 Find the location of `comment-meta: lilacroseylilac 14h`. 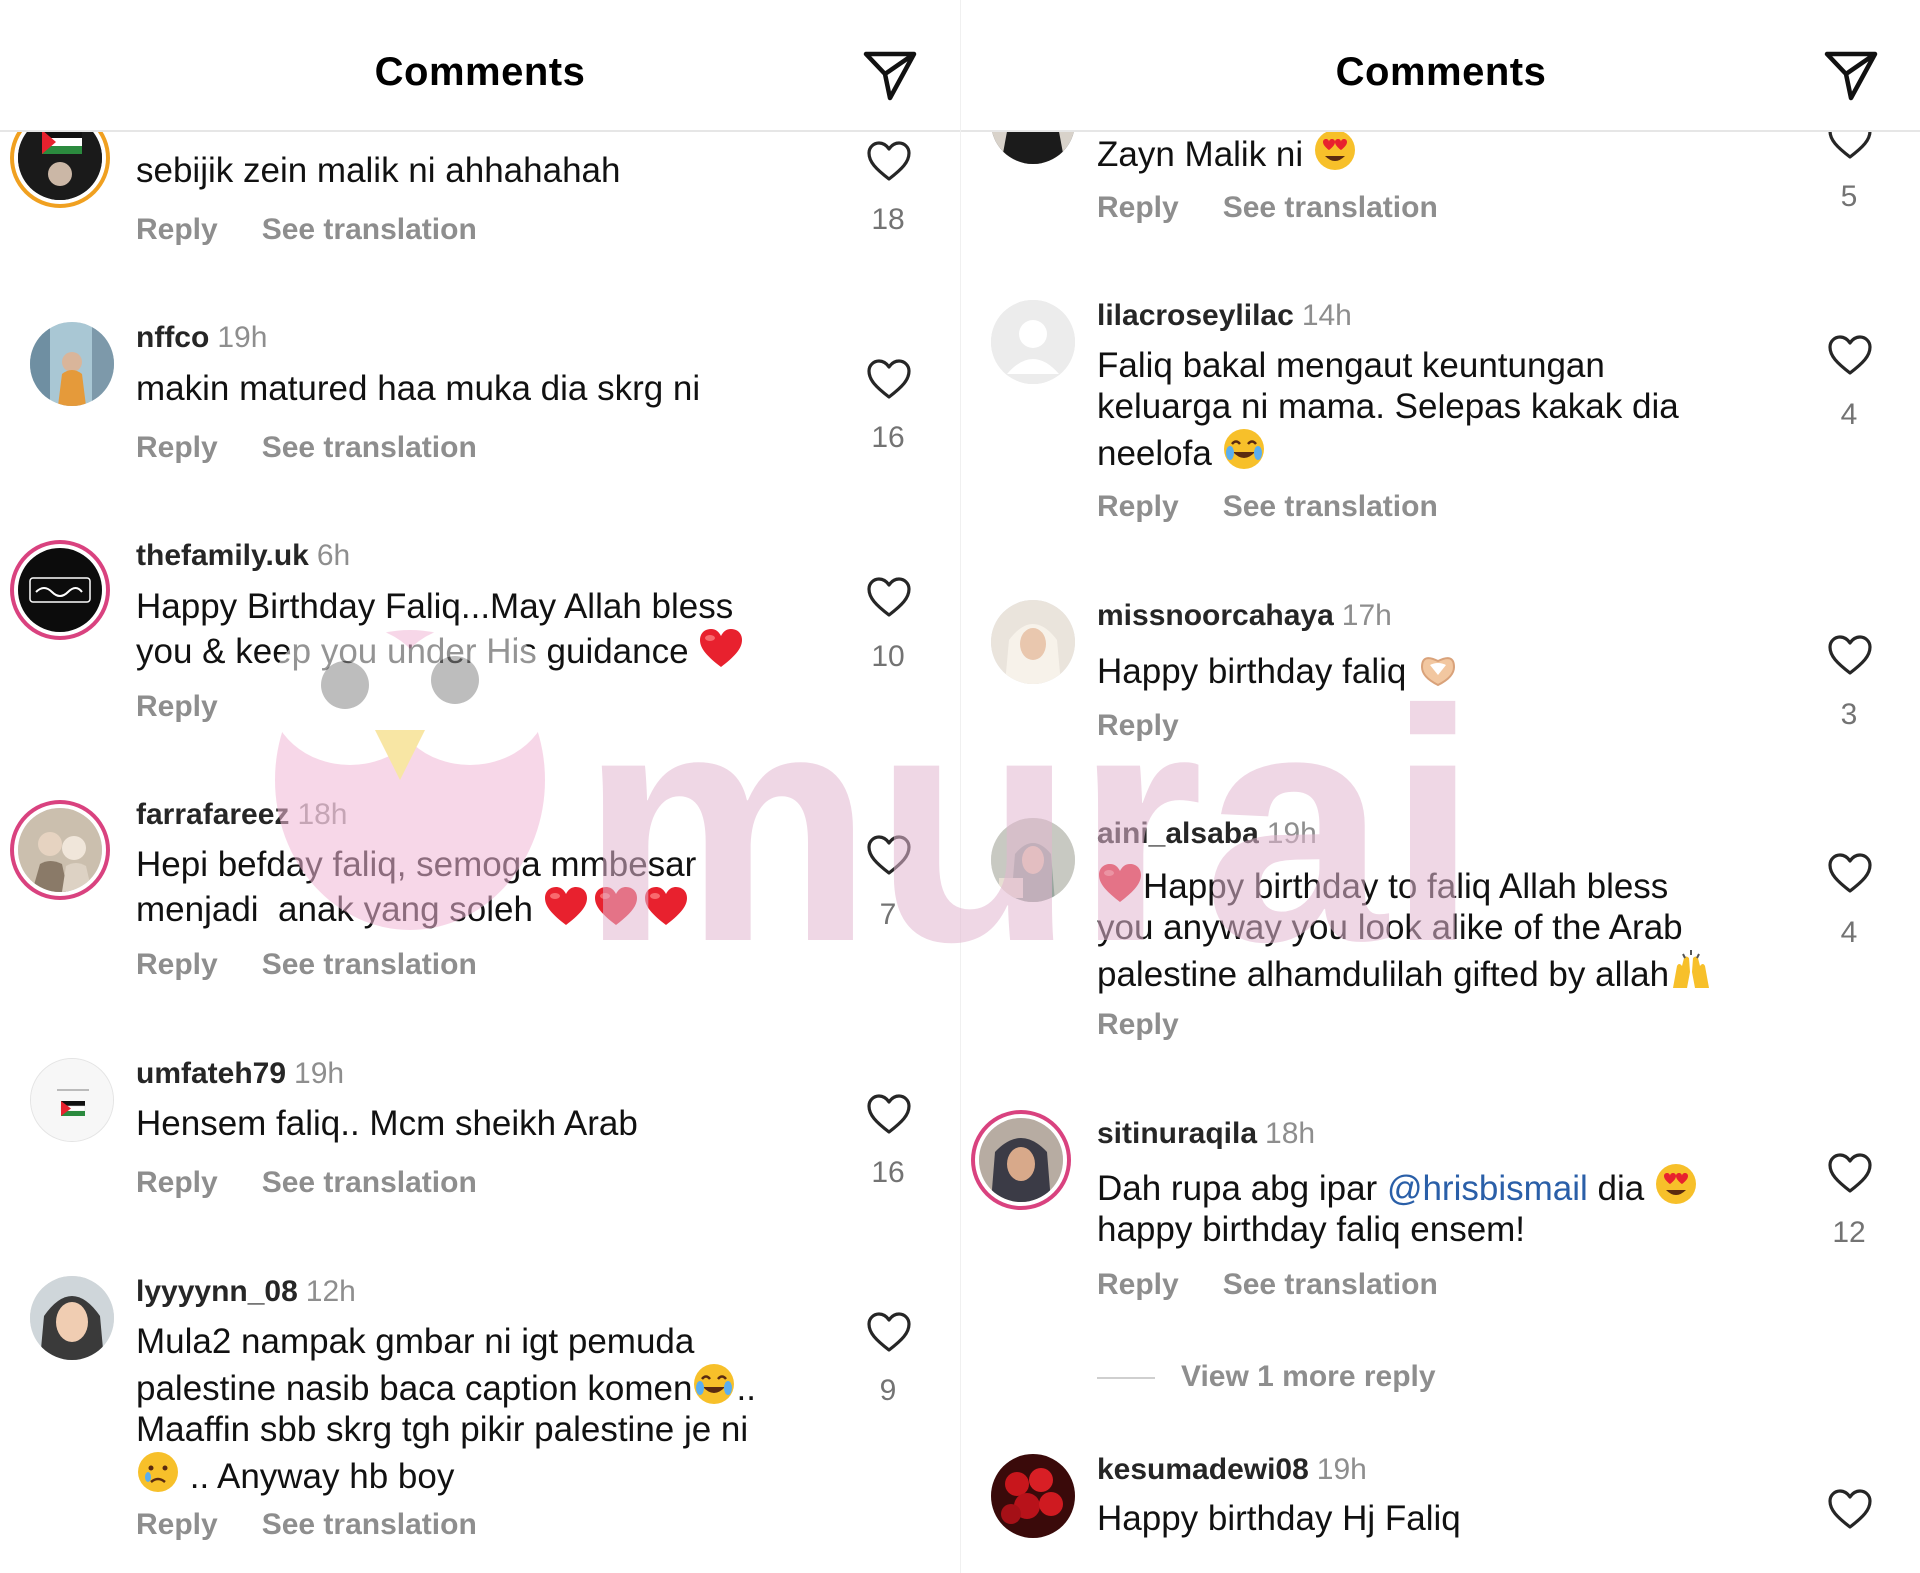

comment-meta: lilacroseylilac 14h is located at coordinates (1224, 316).